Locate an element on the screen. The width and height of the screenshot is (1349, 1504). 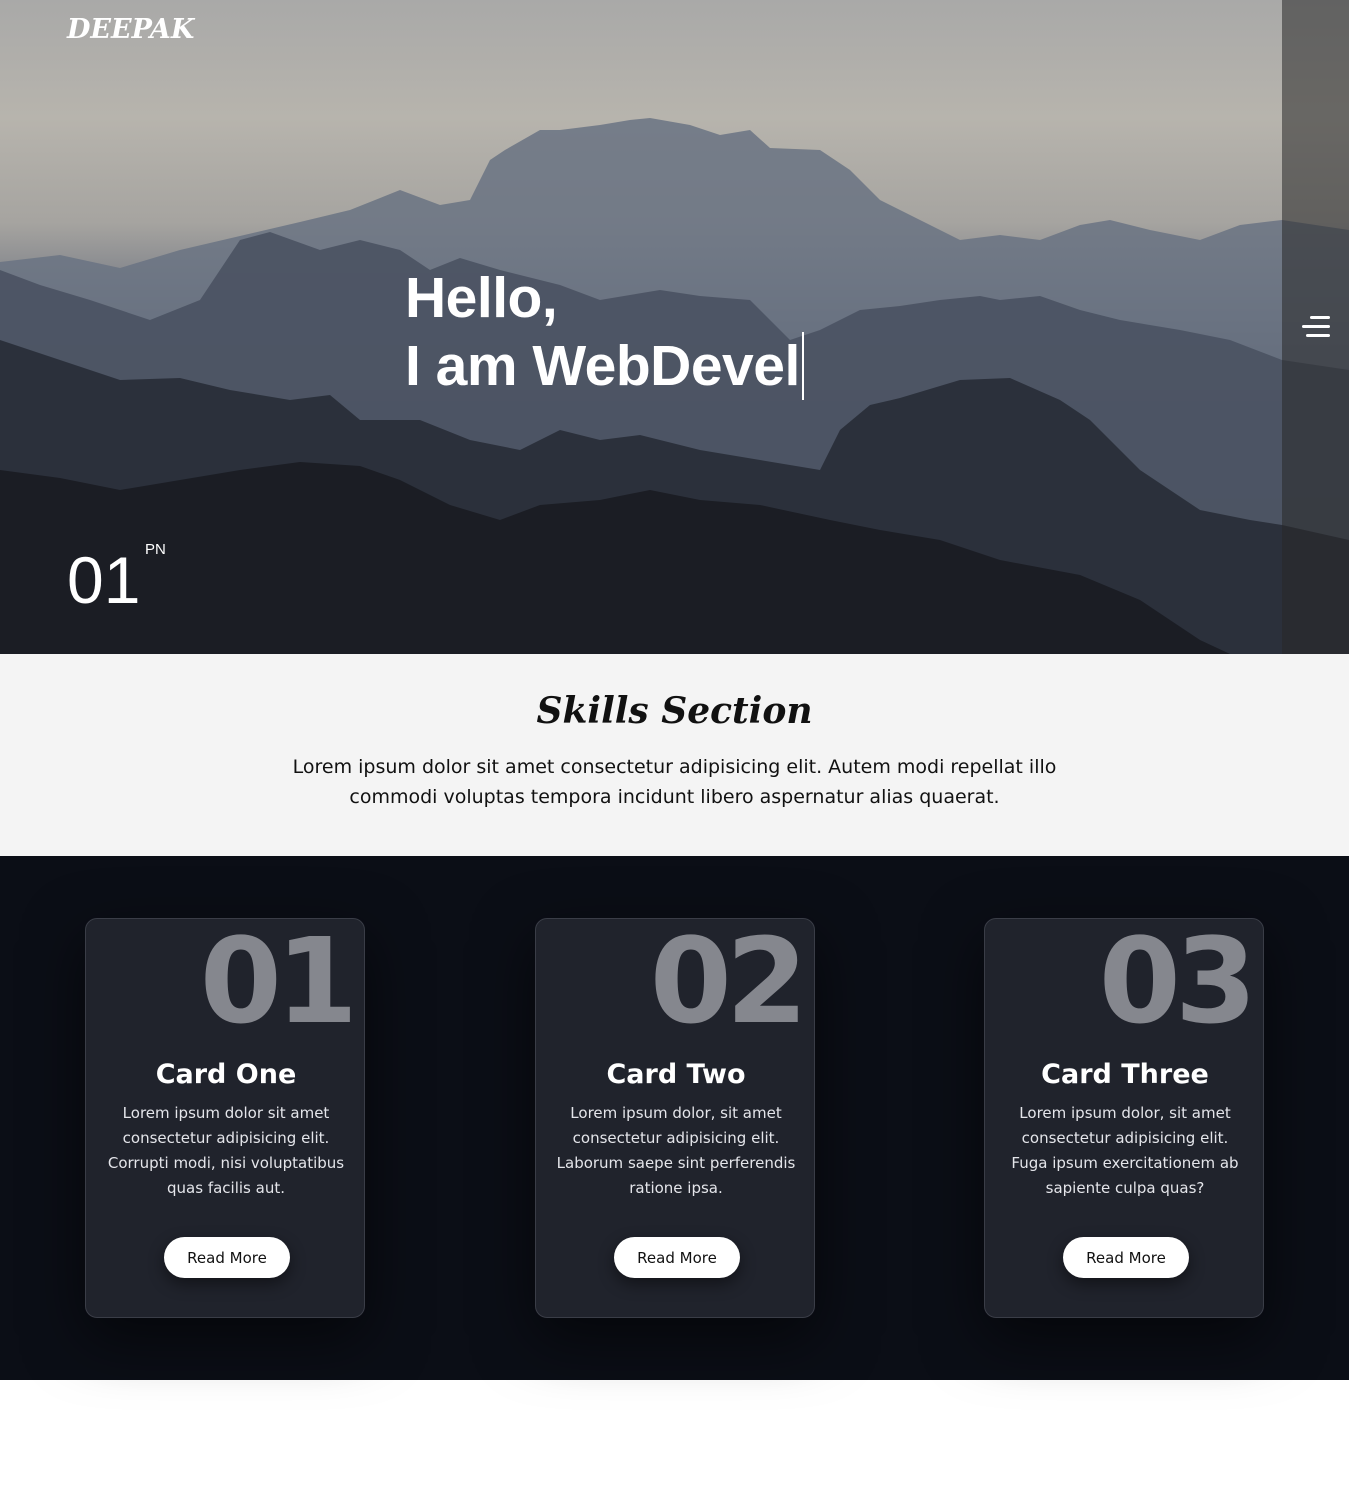
card-number: 02 is located at coordinates (728, 984).